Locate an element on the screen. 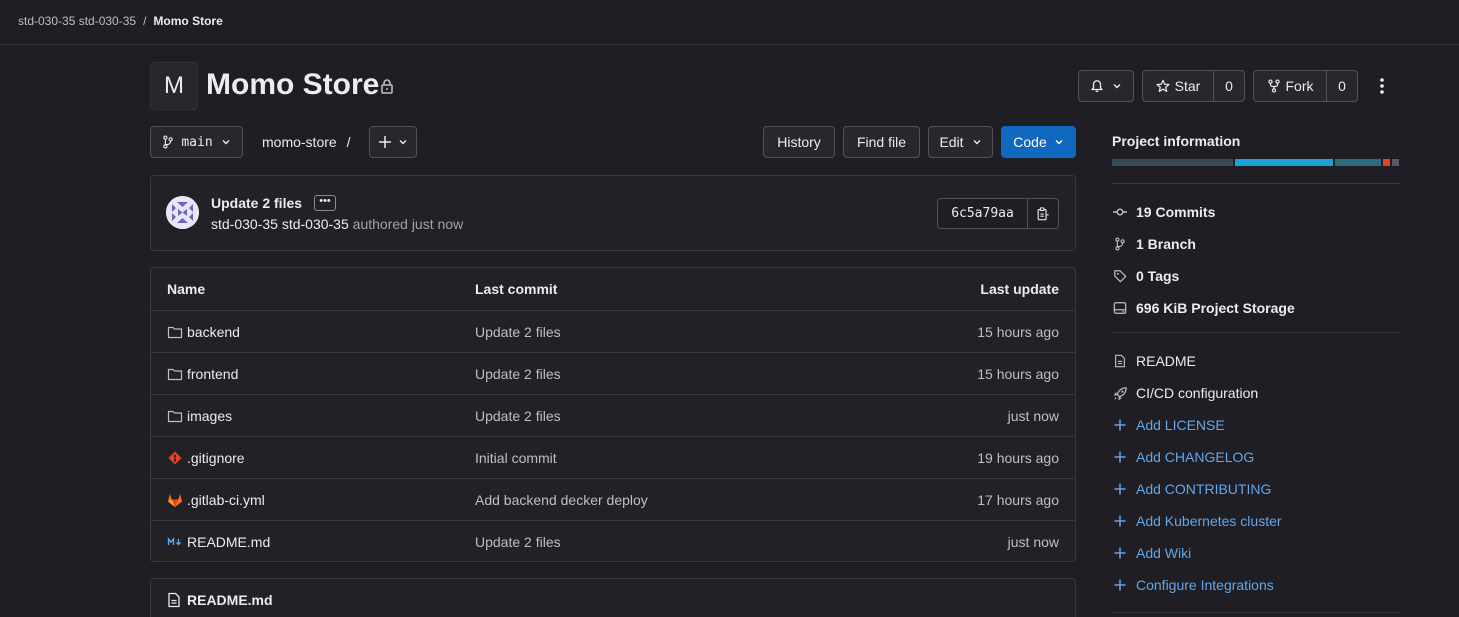 The height and width of the screenshot is (617, 1459). column-header-last-update: Last update is located at coordinates (1019, 289).